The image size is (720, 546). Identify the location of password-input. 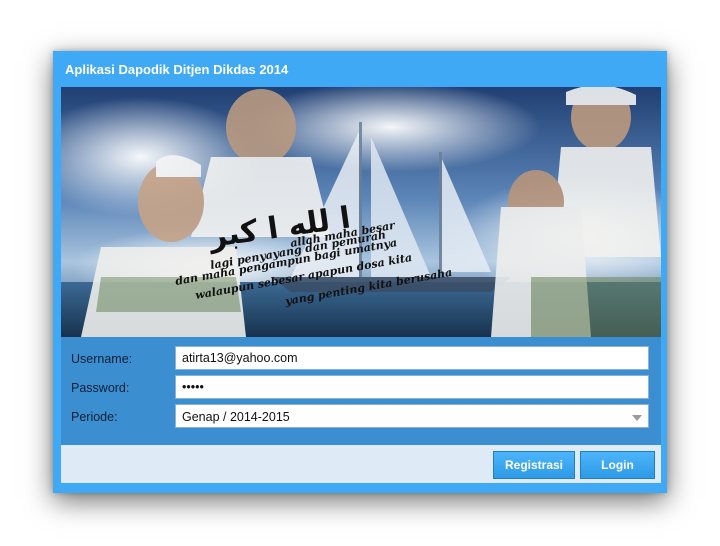
(412, 387).